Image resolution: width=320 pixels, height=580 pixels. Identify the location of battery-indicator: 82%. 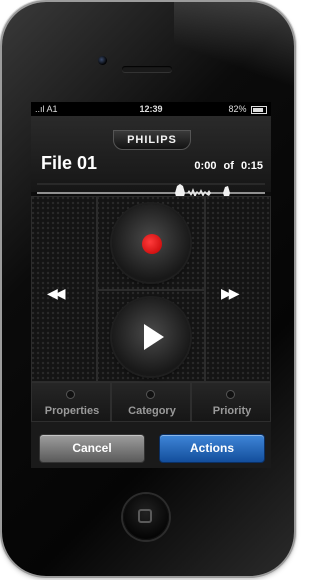
(247, 109).